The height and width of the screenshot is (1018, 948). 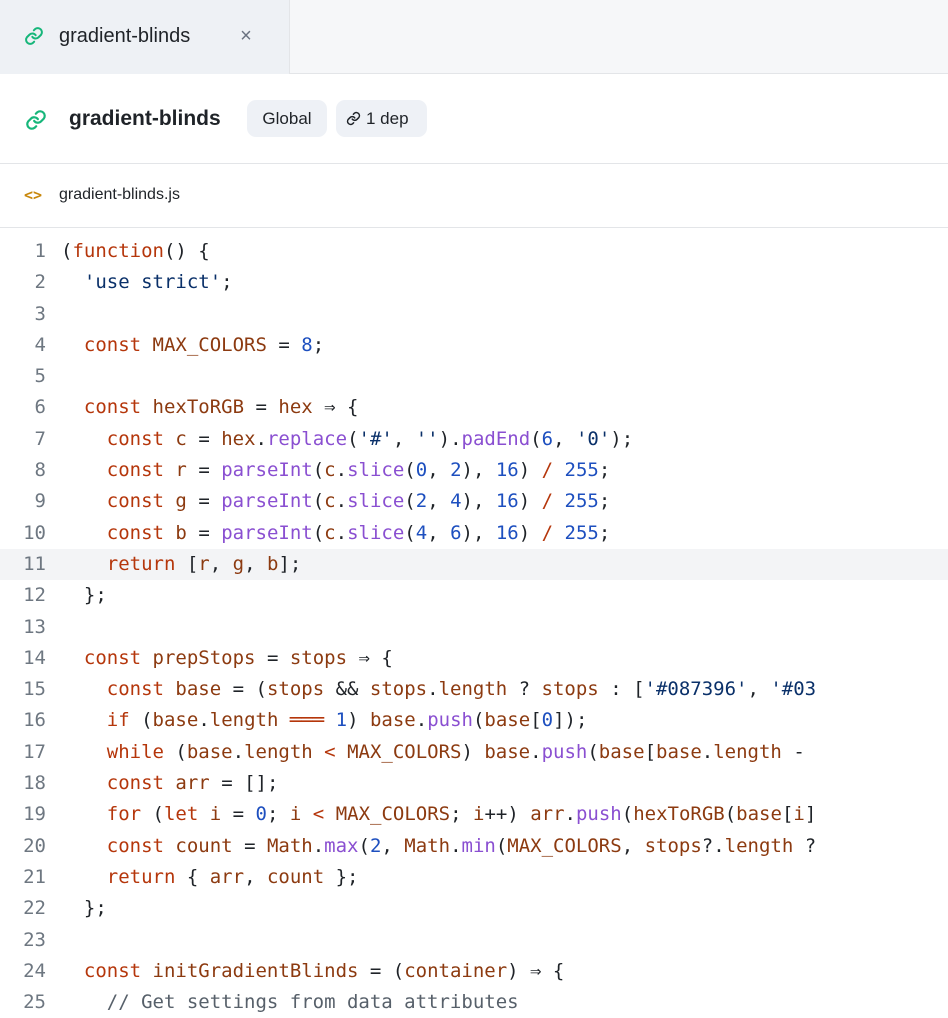 I want to click on code-line: 13, so click(x=474, y=627).